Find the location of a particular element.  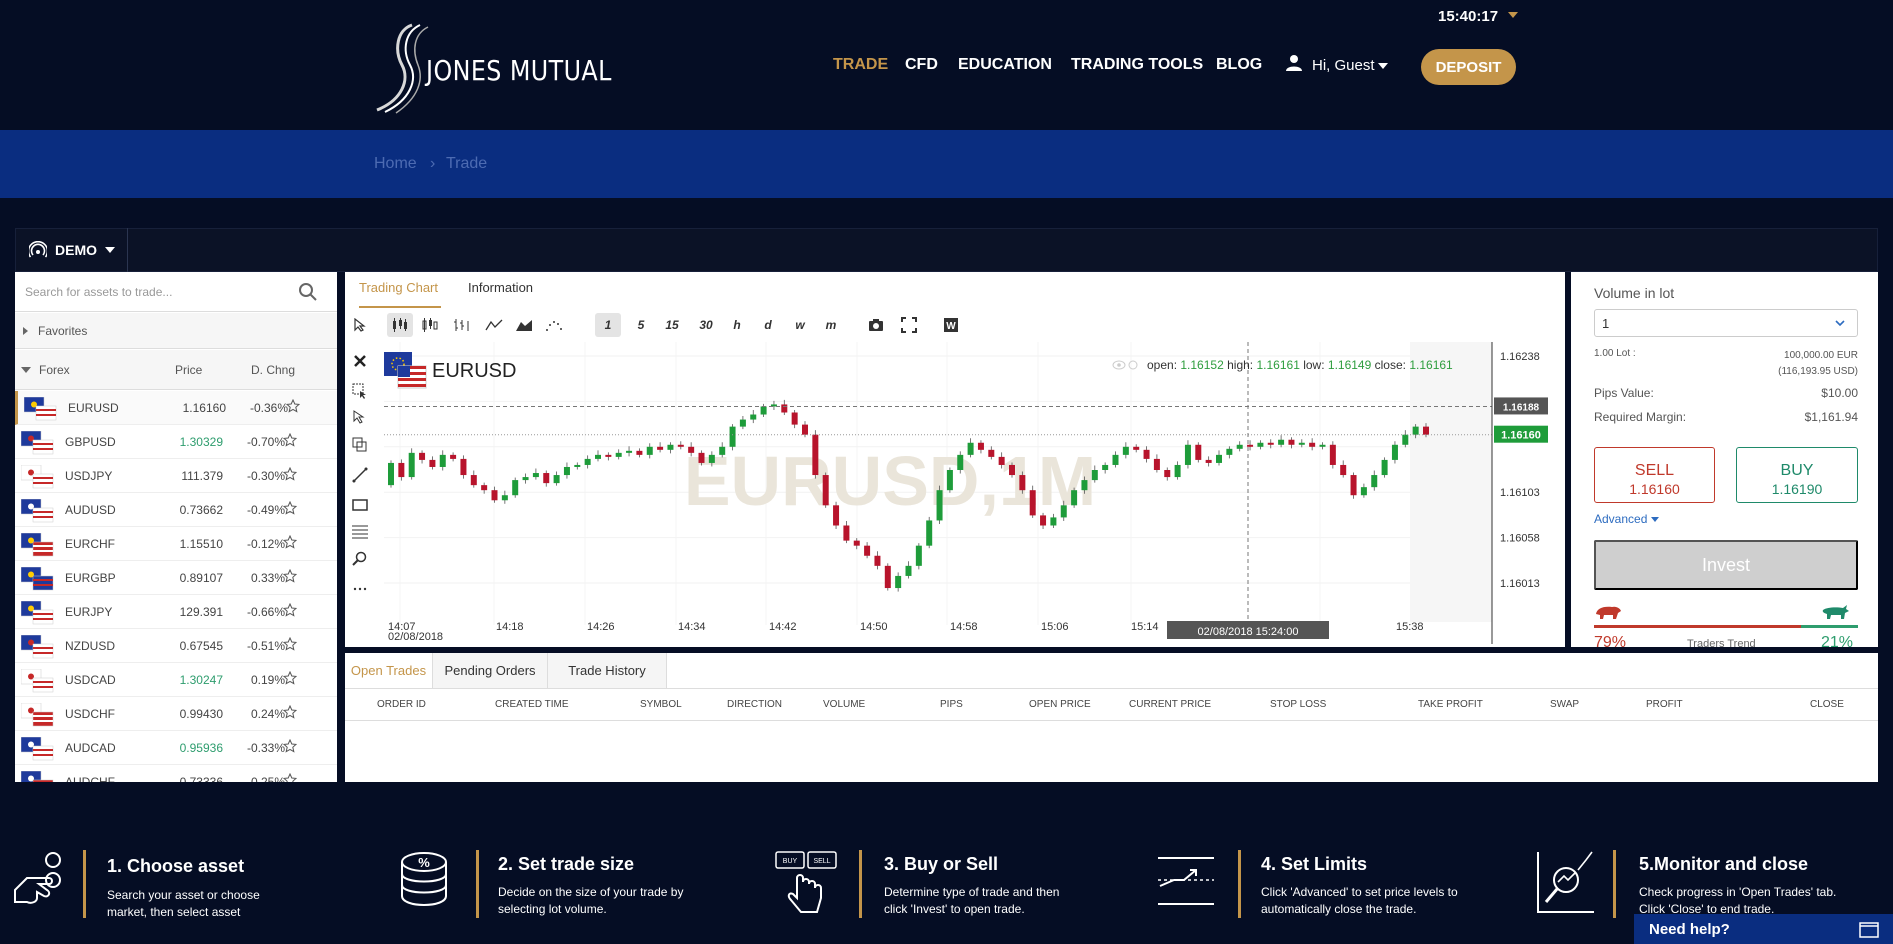

sell-button: SELL 1.16160 is located at coordinates (1654, 475).